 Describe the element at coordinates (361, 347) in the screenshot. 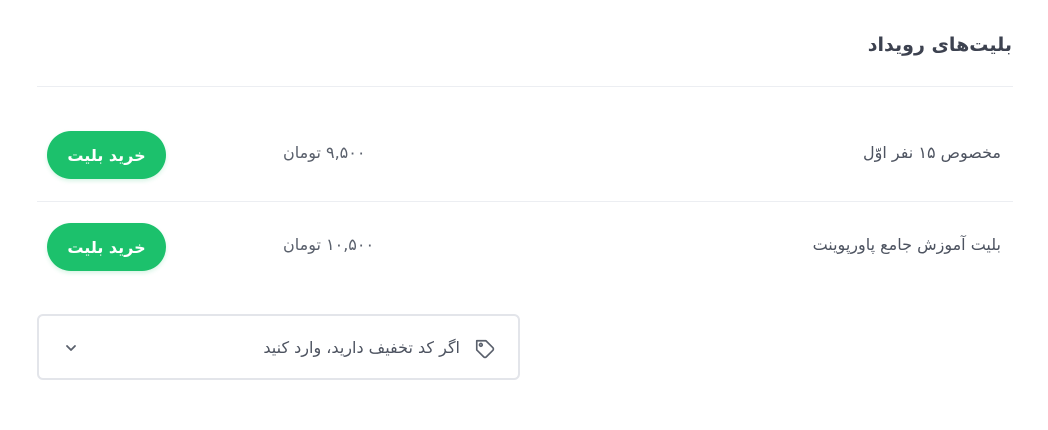

I see `discount-code-label: اگر کد تخفیف دارید، وارد کنید` at that location.